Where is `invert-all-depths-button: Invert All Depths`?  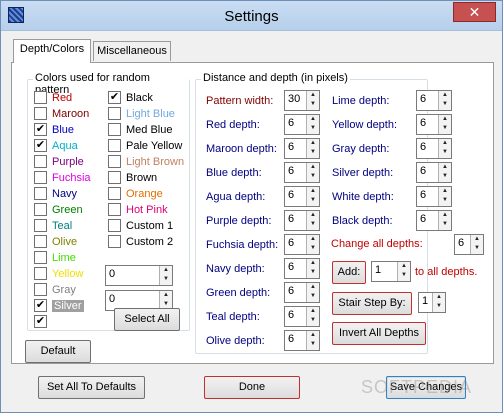
invert-all-depths-button: Invert All Depths is located at coordinates (379, 333).